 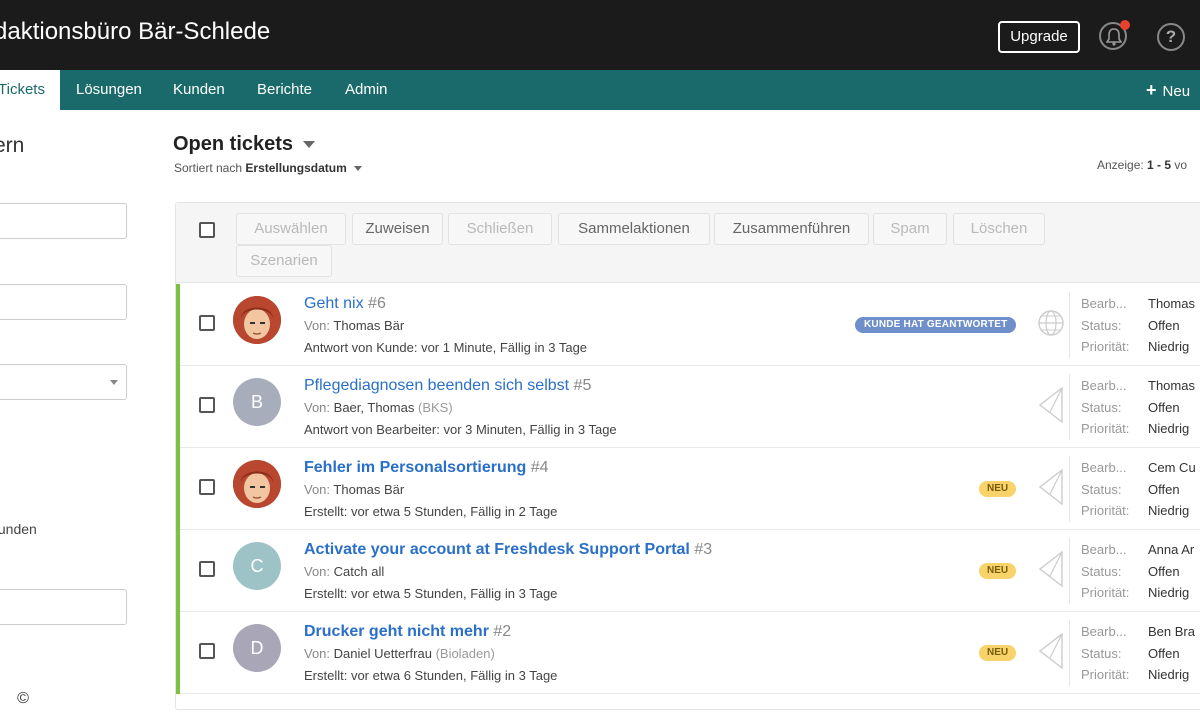 I want to click on ticket-number: #2, so click(x=502, y=631).